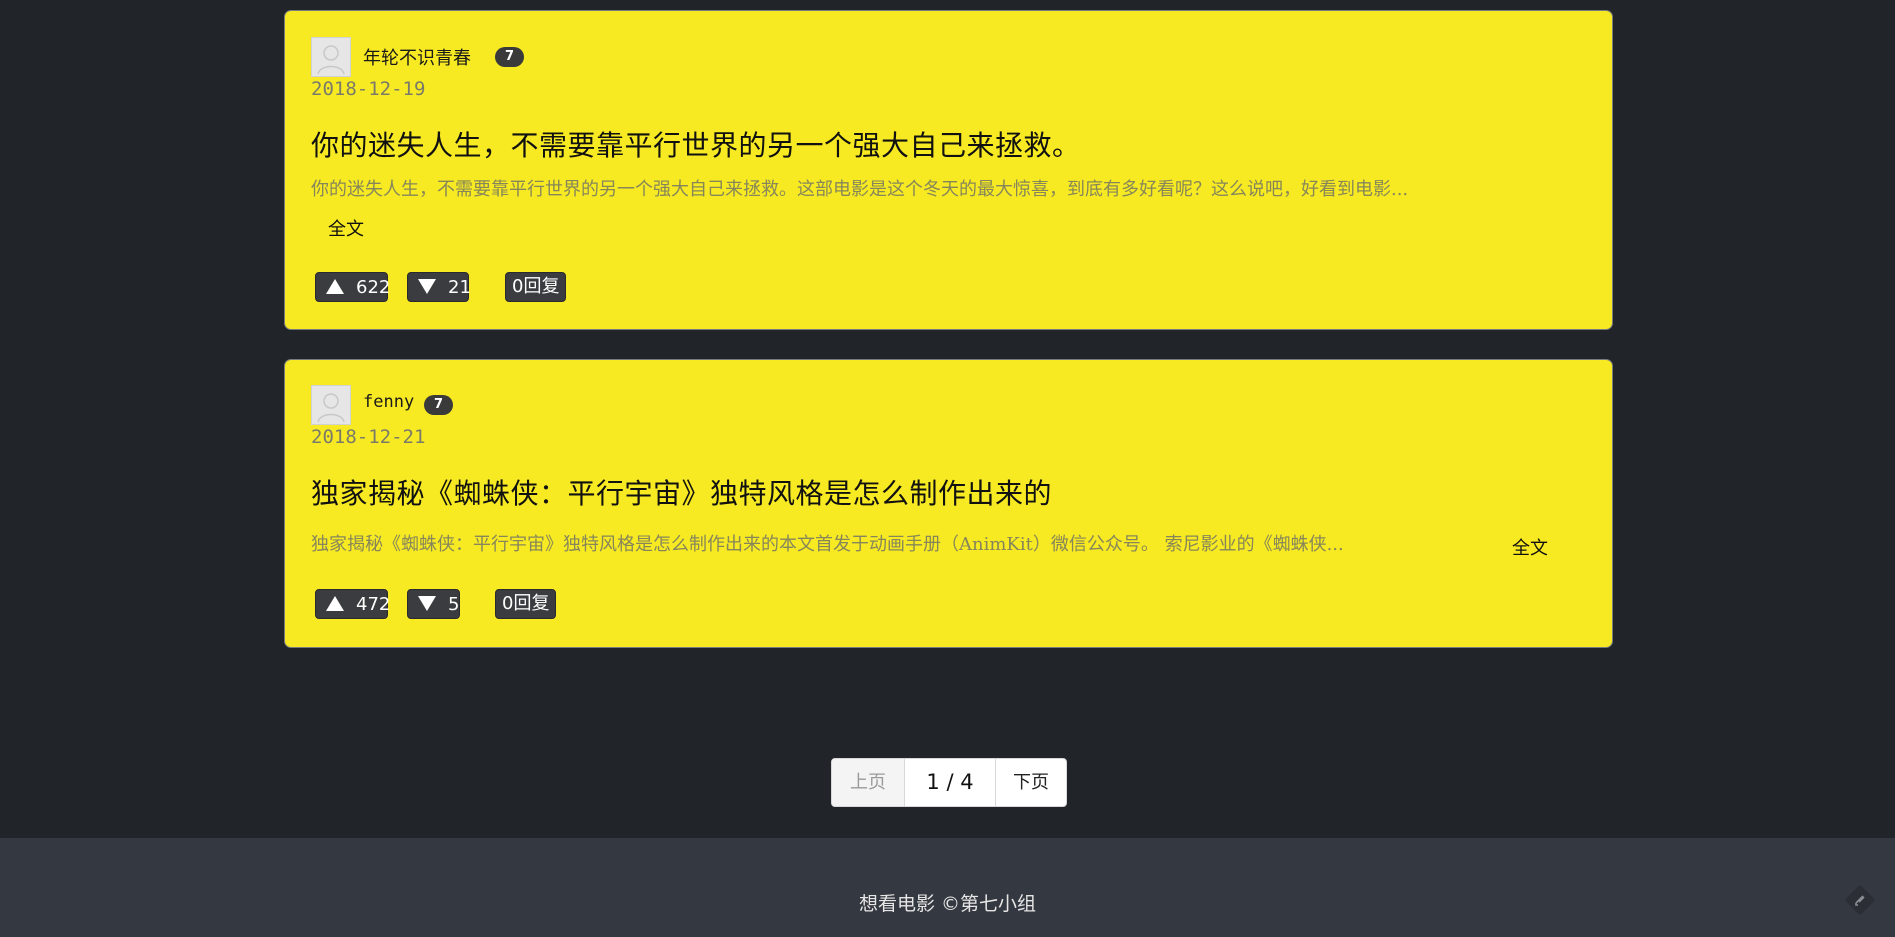 This screenshot has width=1895, height=937. What do you see at coordinates (368, 89) in the screenshot?
I see `review-date: 2018-12-19` at bounding box center [368, 89].